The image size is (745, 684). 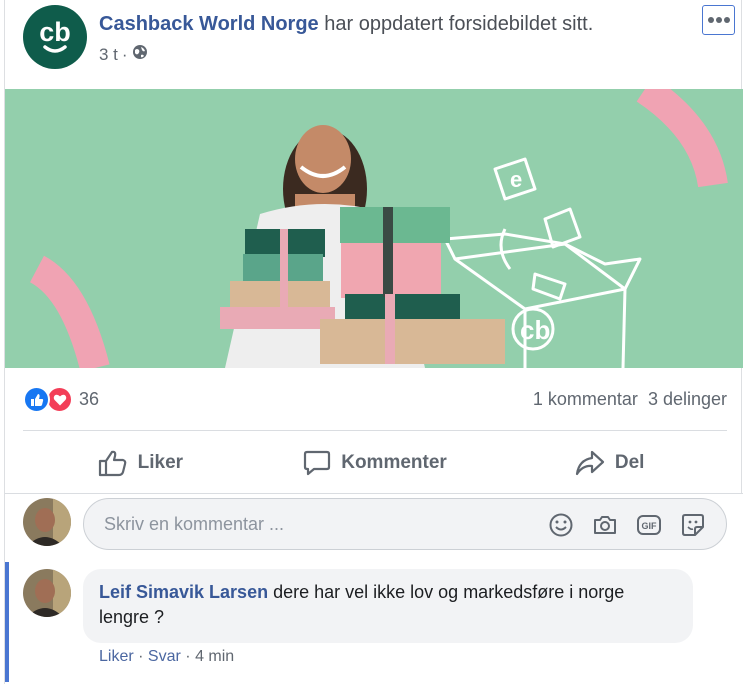 What do you see at coordinates (108, 55) in the screenshot?
I see `post-time: 3 t` at bounding box center [108, 55].